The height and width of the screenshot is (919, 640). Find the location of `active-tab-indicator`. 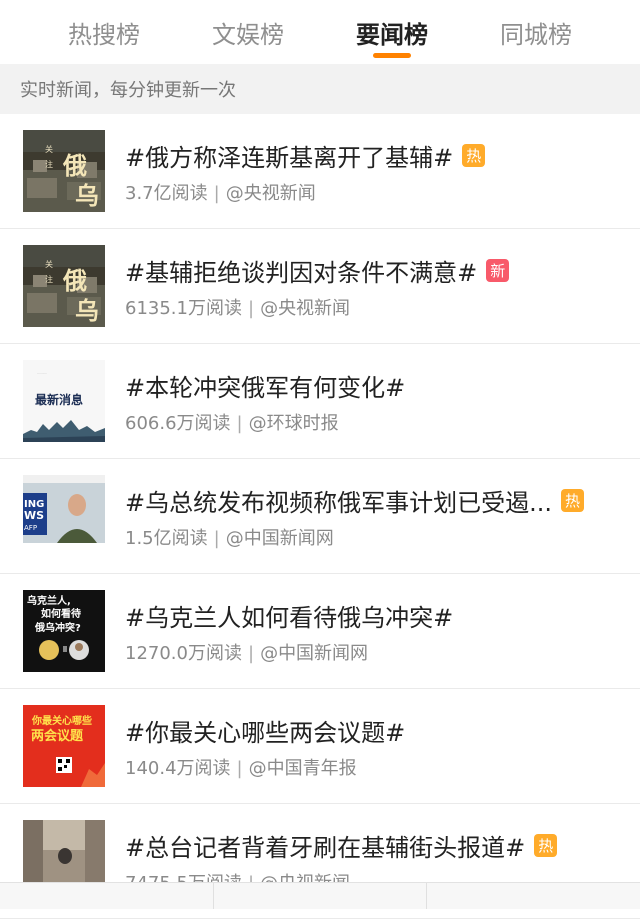

active-tab-indicator is located at coordinates (392, 55).